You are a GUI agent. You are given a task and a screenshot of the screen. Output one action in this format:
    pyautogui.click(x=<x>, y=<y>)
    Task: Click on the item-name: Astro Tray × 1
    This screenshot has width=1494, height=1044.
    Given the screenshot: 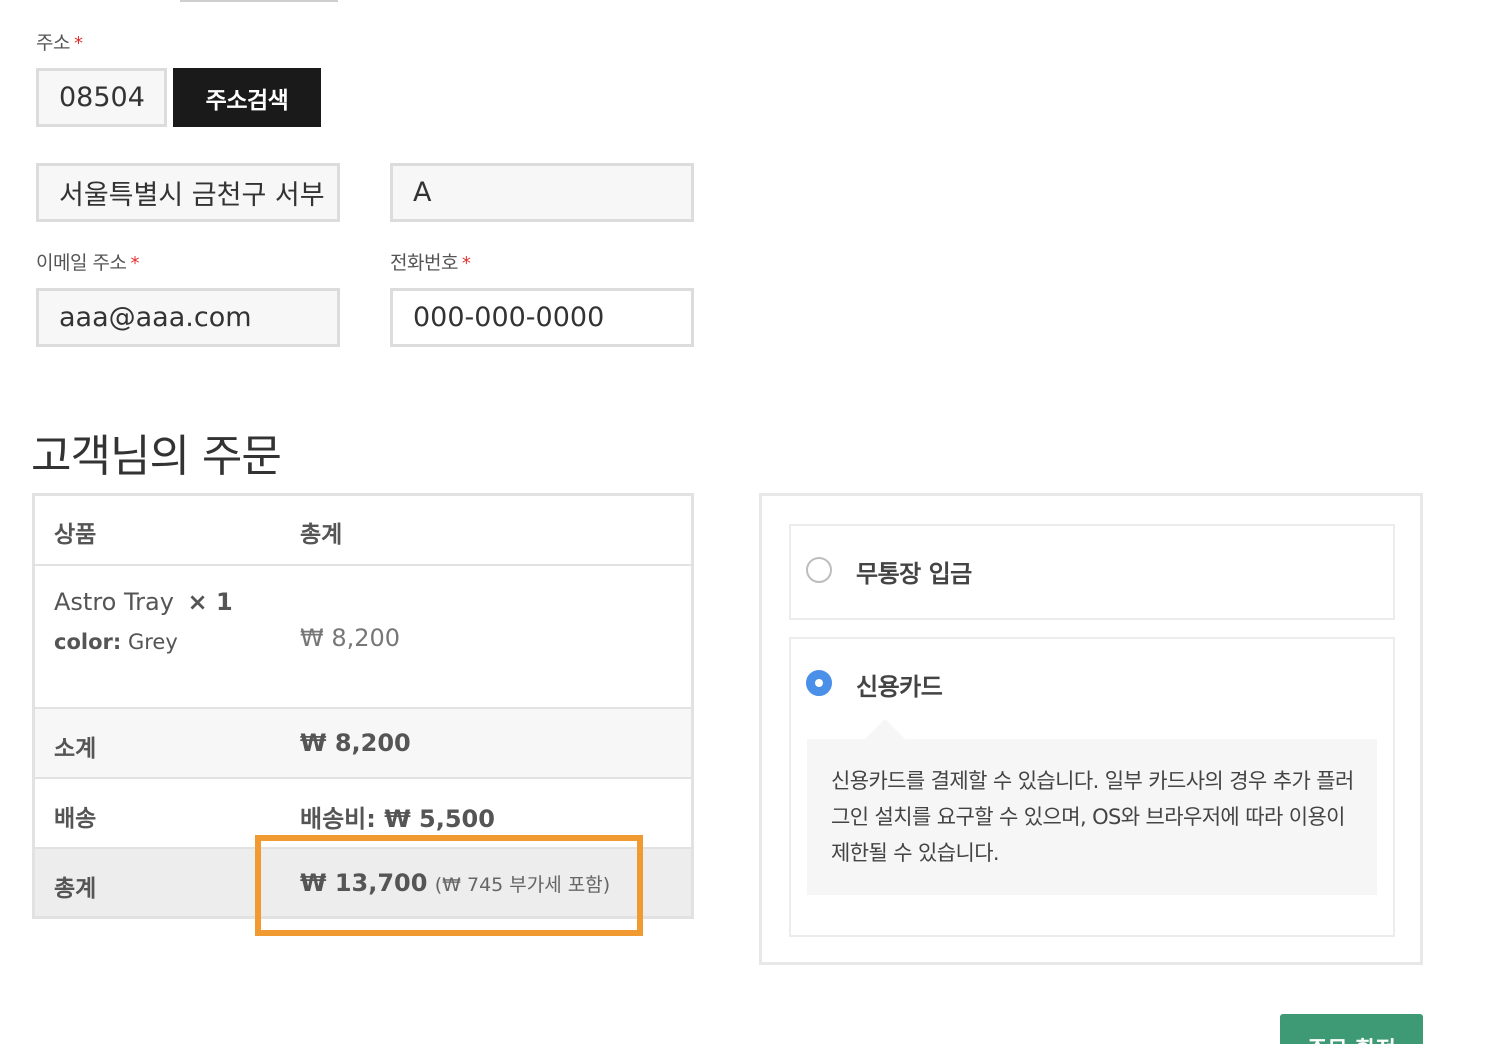 What is the action you would take?
    pyautogui.click(x=143, y=602)
    